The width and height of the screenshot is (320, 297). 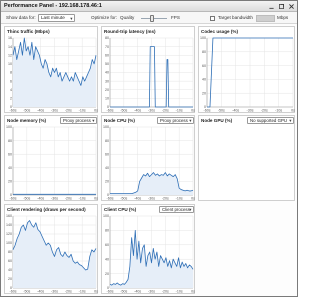 I want to click on y-tick-label: 140, so click(x=9, y=225).